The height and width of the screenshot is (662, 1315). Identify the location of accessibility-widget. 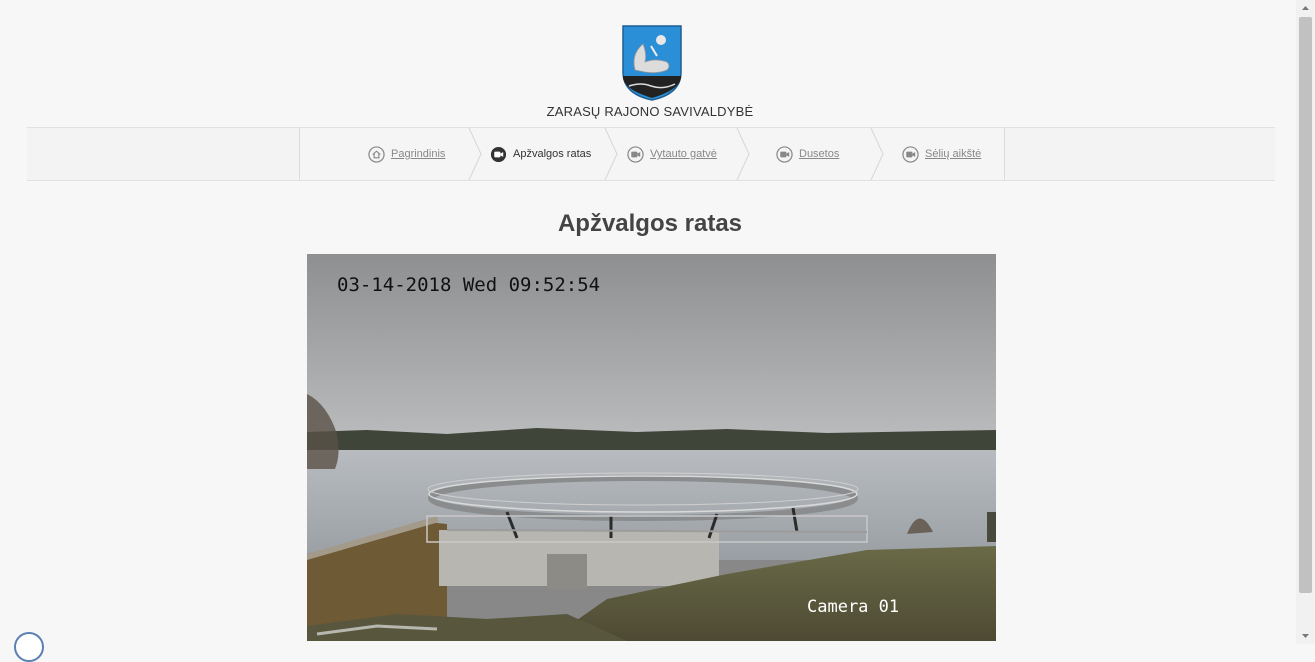
(29, 647).